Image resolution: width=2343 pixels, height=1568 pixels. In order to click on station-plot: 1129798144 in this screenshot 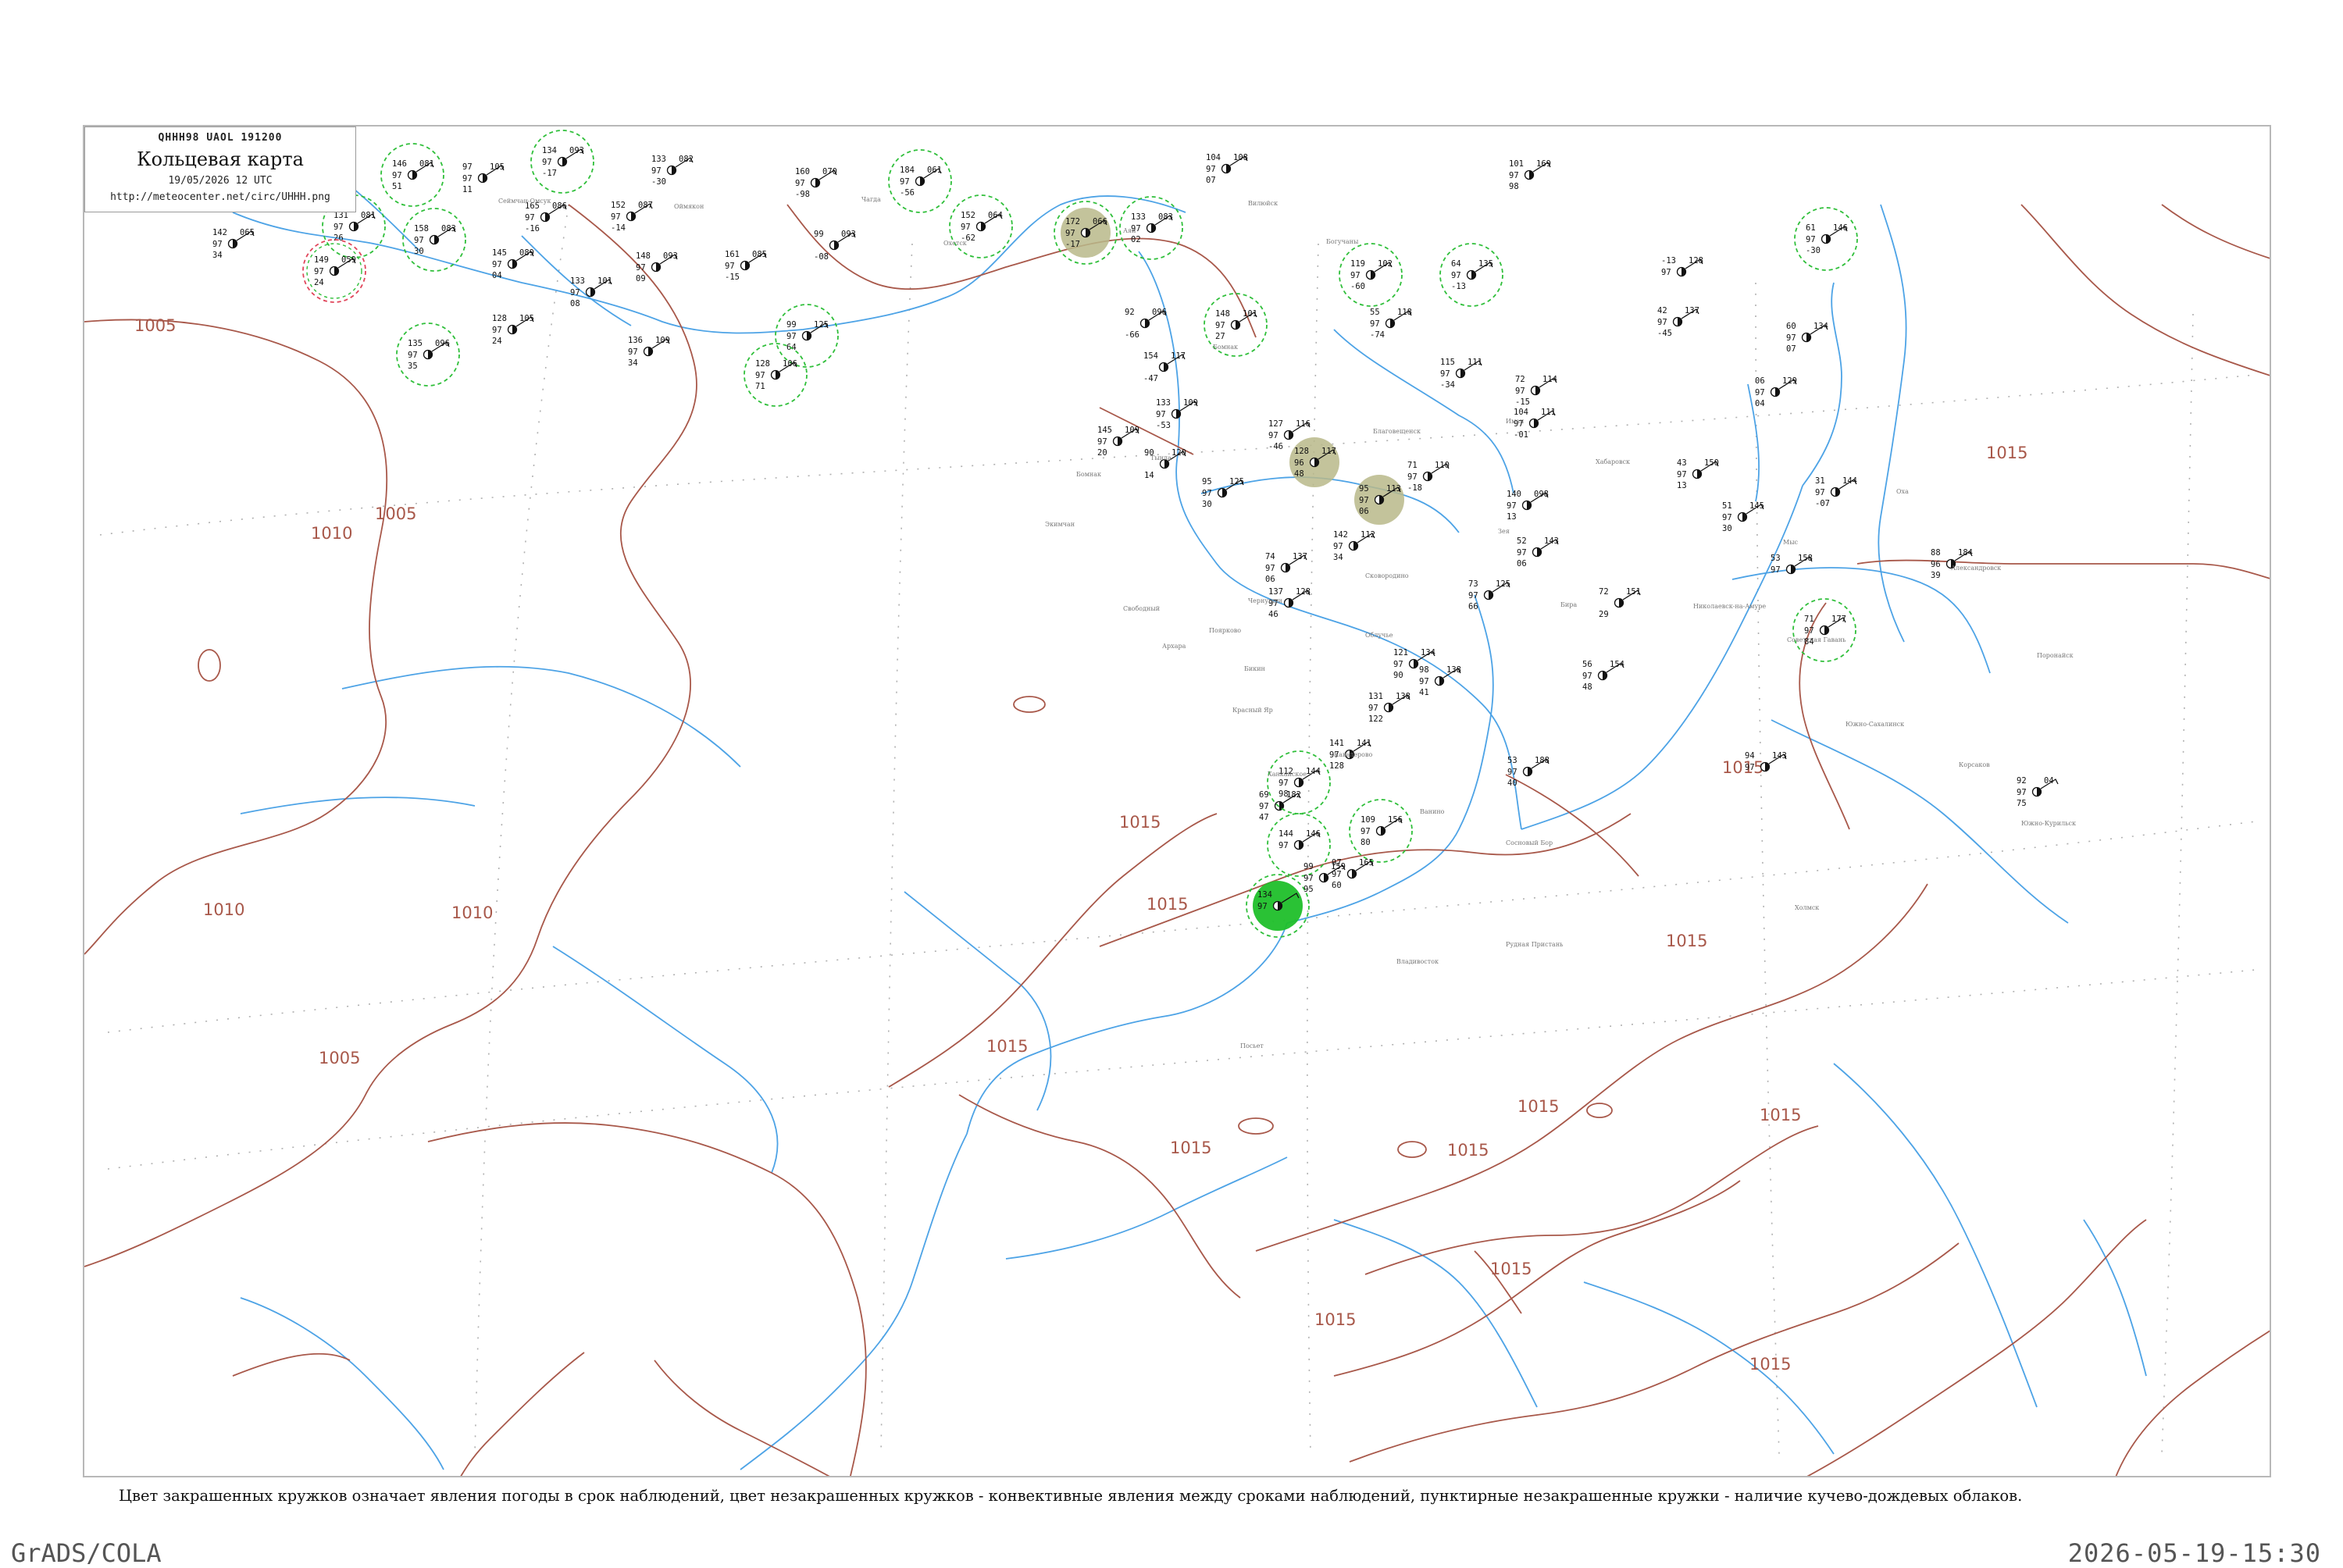, I will do `click(1299, 782)`.